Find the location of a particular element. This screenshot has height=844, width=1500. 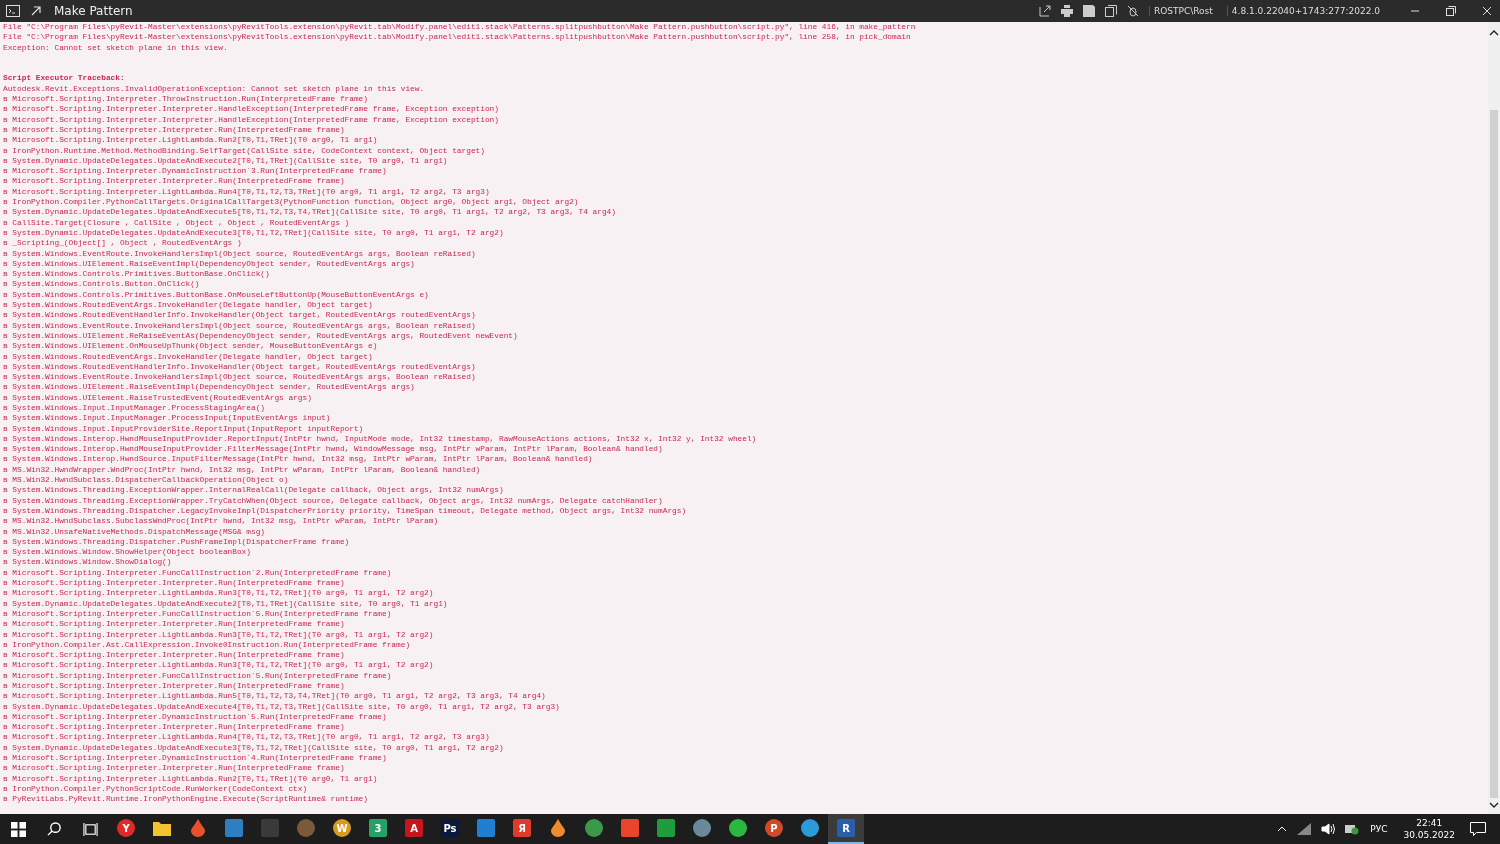

close-icon is located at coordinates (1487, 11).